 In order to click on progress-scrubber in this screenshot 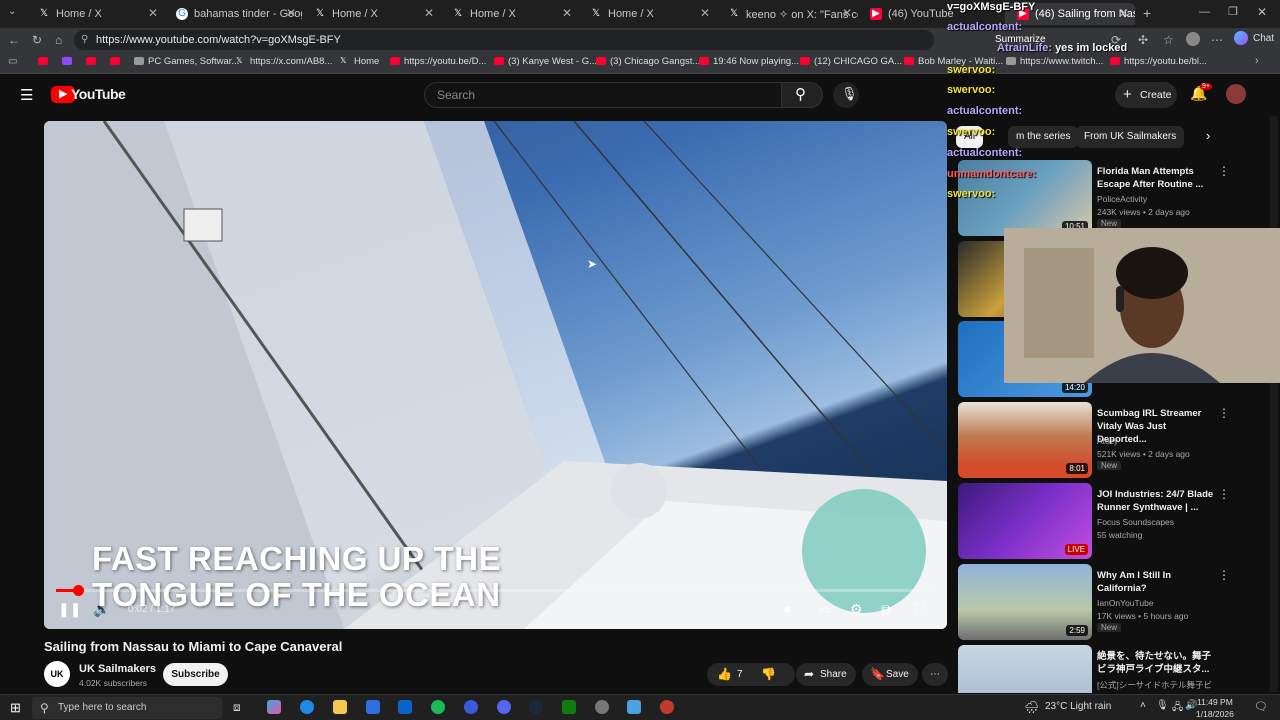, I will do `click(78, 590)`.